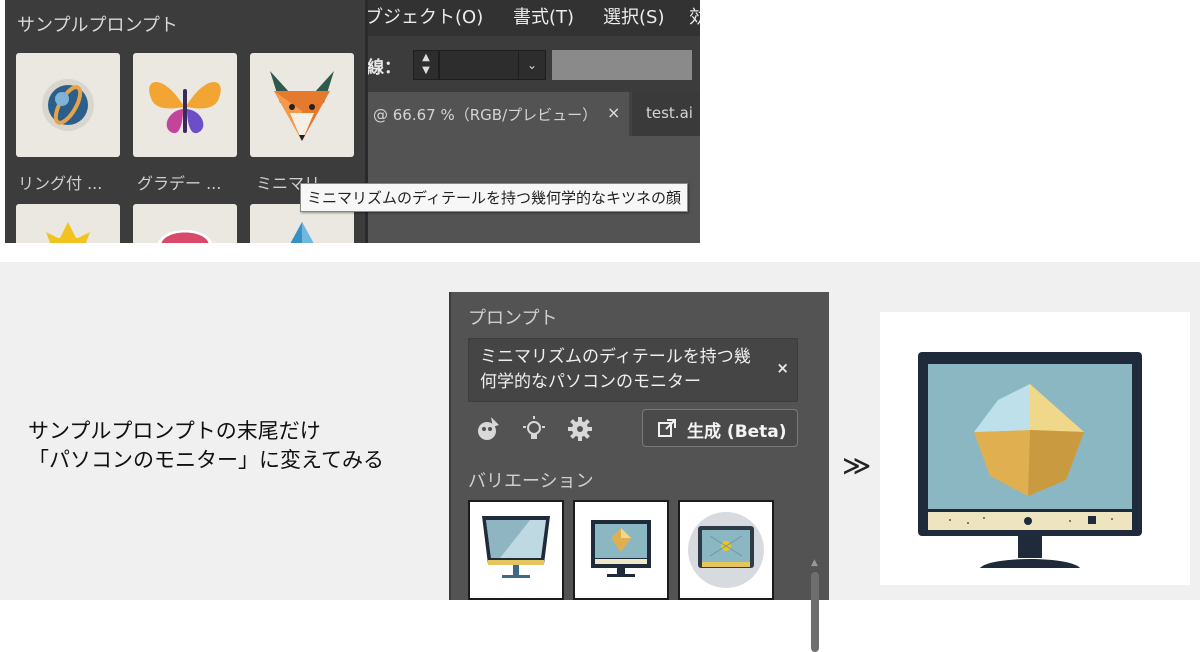  I want to click on menu-select: 選択(S), so click(633, 16).